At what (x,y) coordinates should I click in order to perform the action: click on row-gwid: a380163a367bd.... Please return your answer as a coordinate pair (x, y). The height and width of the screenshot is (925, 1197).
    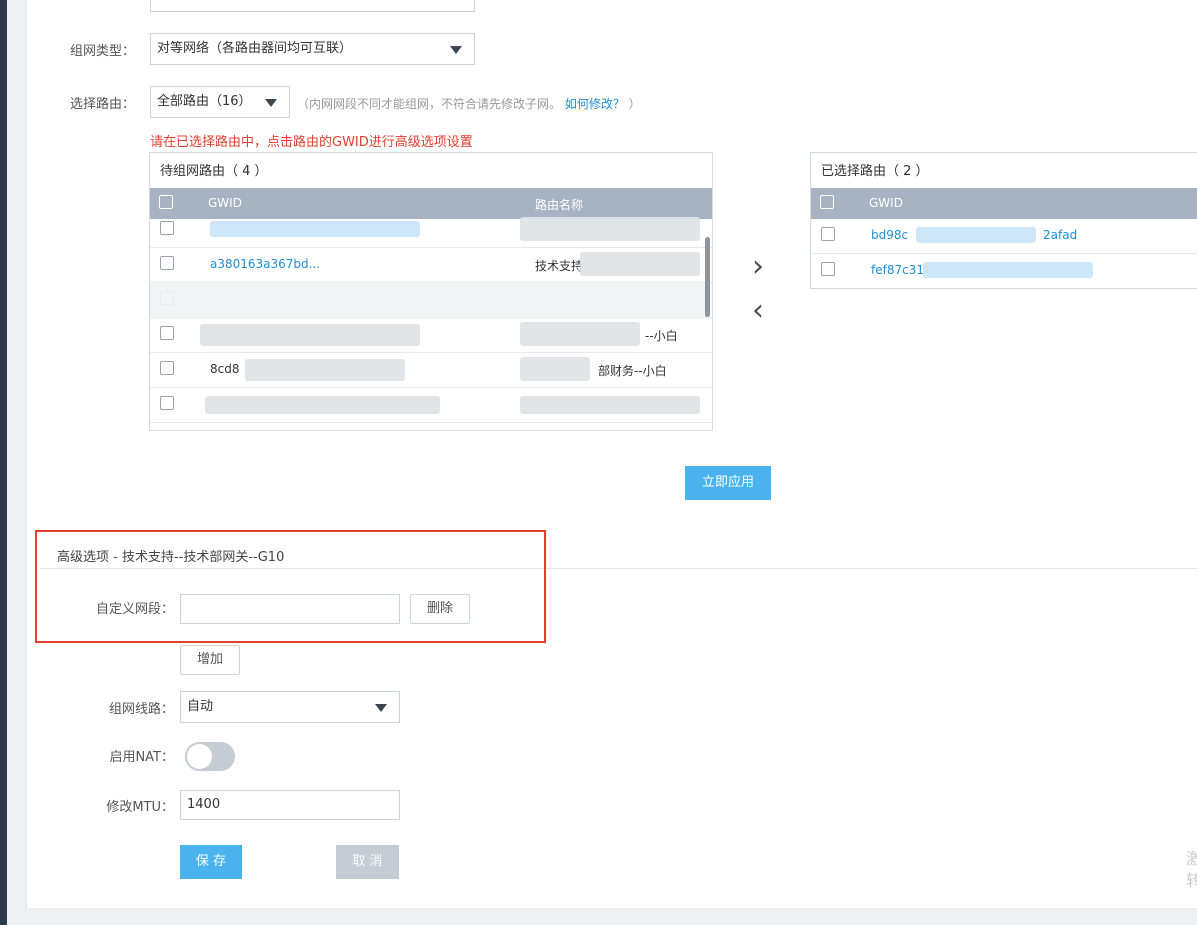
    Looking at the image, I should click on (265, 264).